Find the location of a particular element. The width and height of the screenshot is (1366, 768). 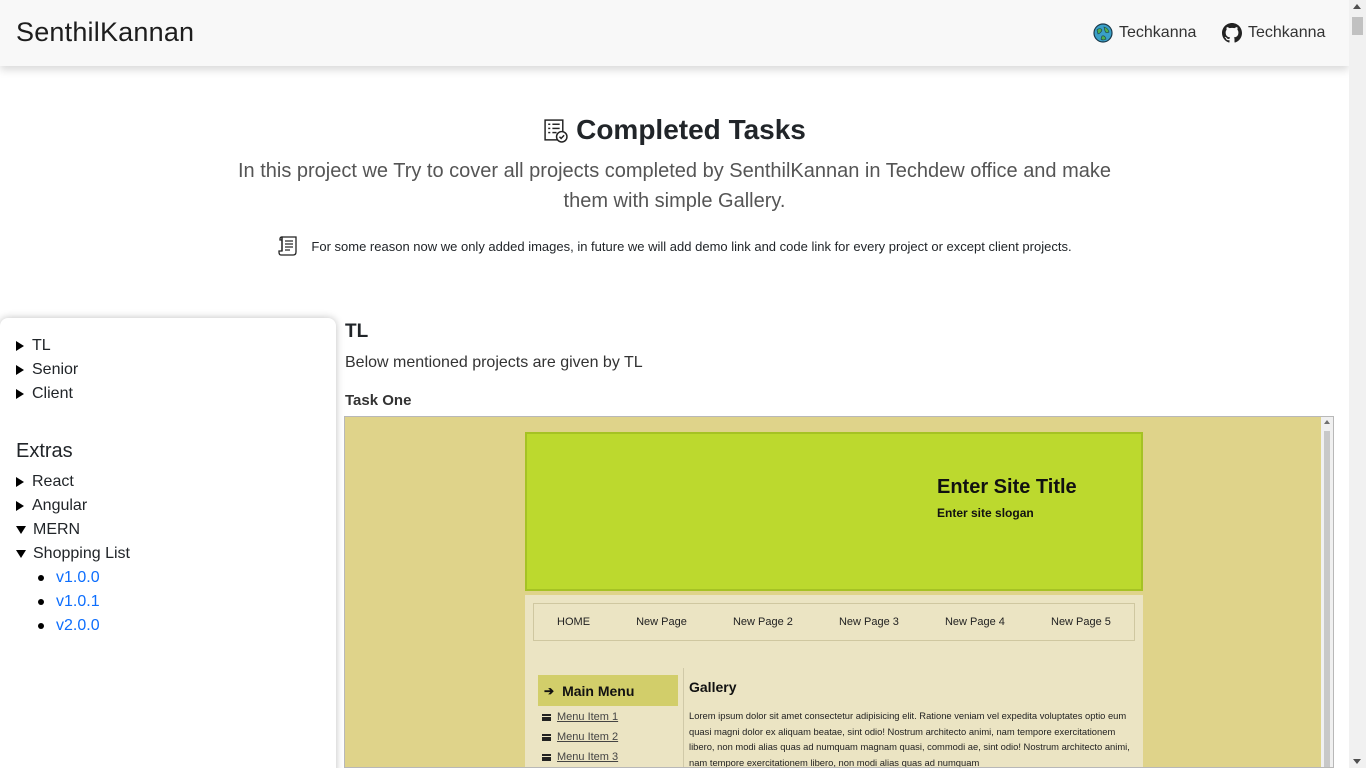

preview-menu-link: Menu Item 2 is located at coordinates (588, 737).